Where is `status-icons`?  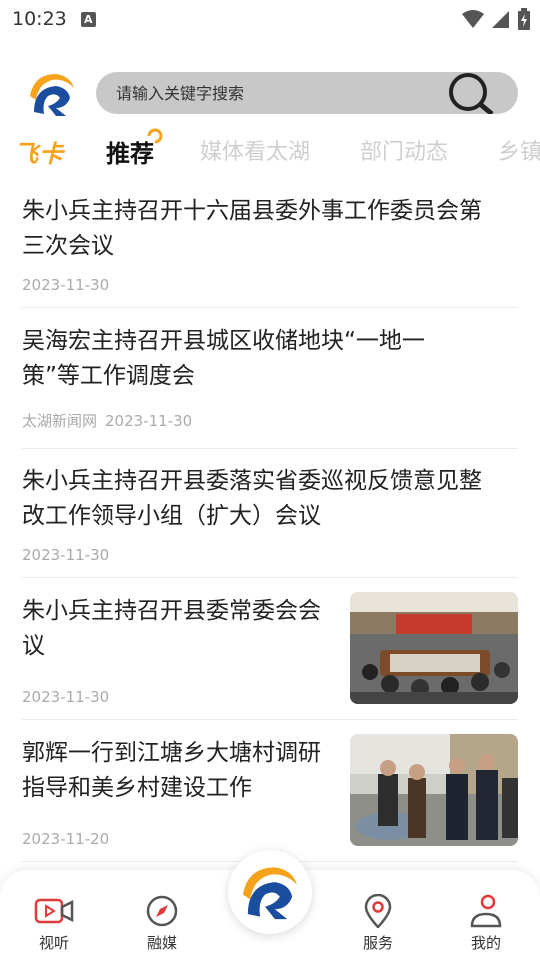 status-icons is located at coordinates (496, 19).